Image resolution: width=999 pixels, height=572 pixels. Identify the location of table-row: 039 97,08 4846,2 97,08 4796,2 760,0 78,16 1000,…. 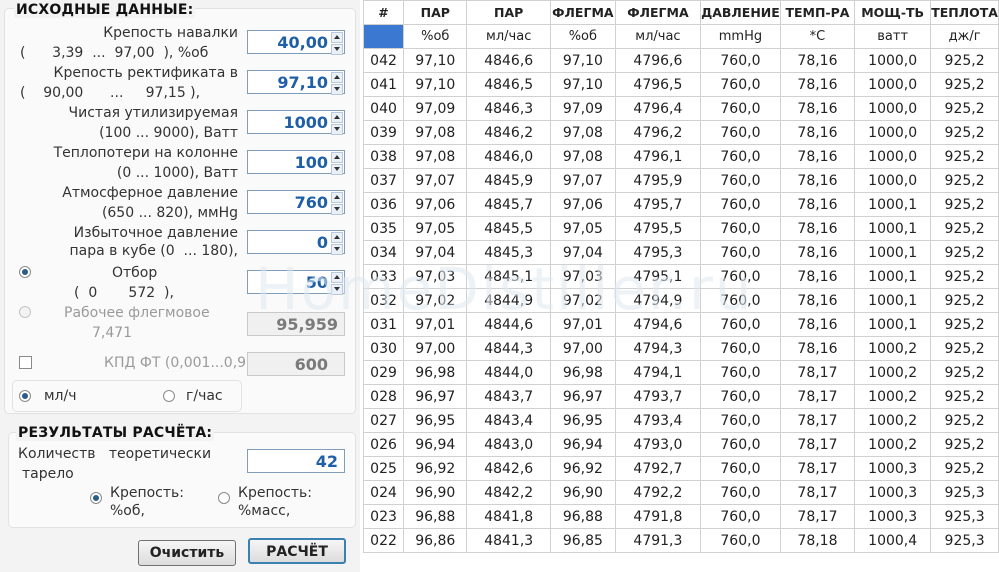
(681, 132).